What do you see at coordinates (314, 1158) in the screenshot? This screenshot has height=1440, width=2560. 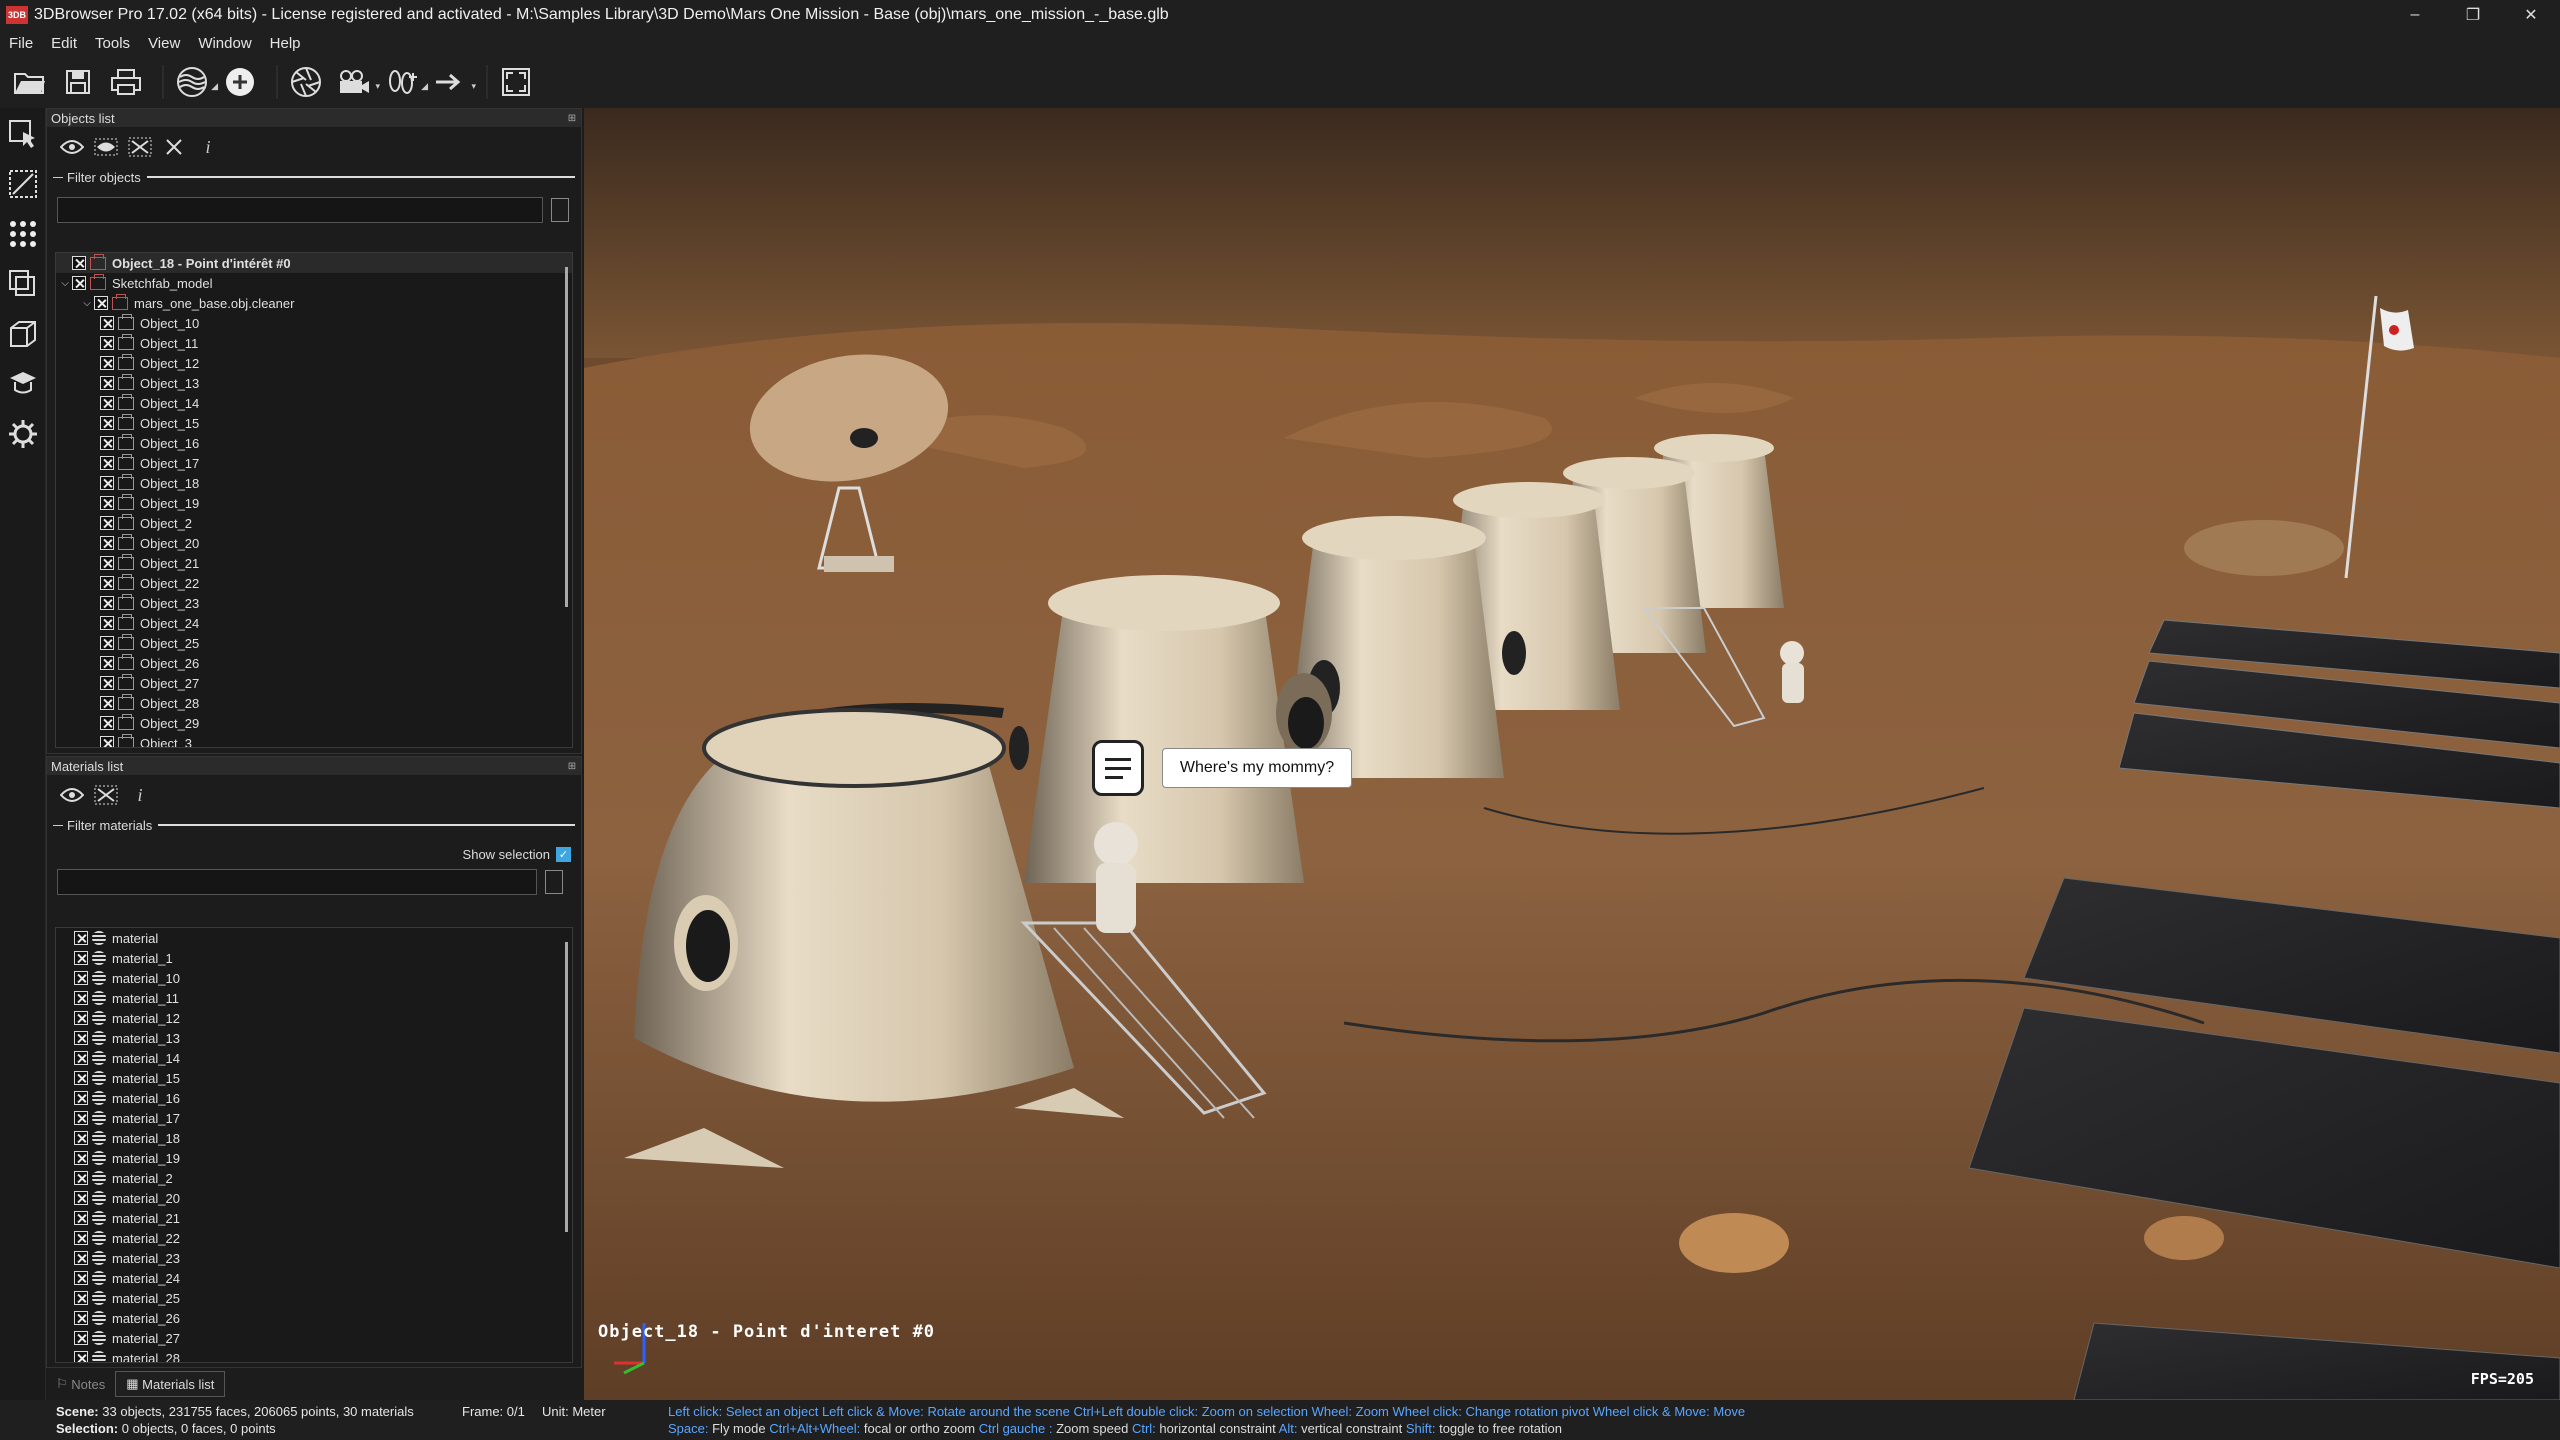 I see `material-row: material_19` at bounding box center [314, 1158].